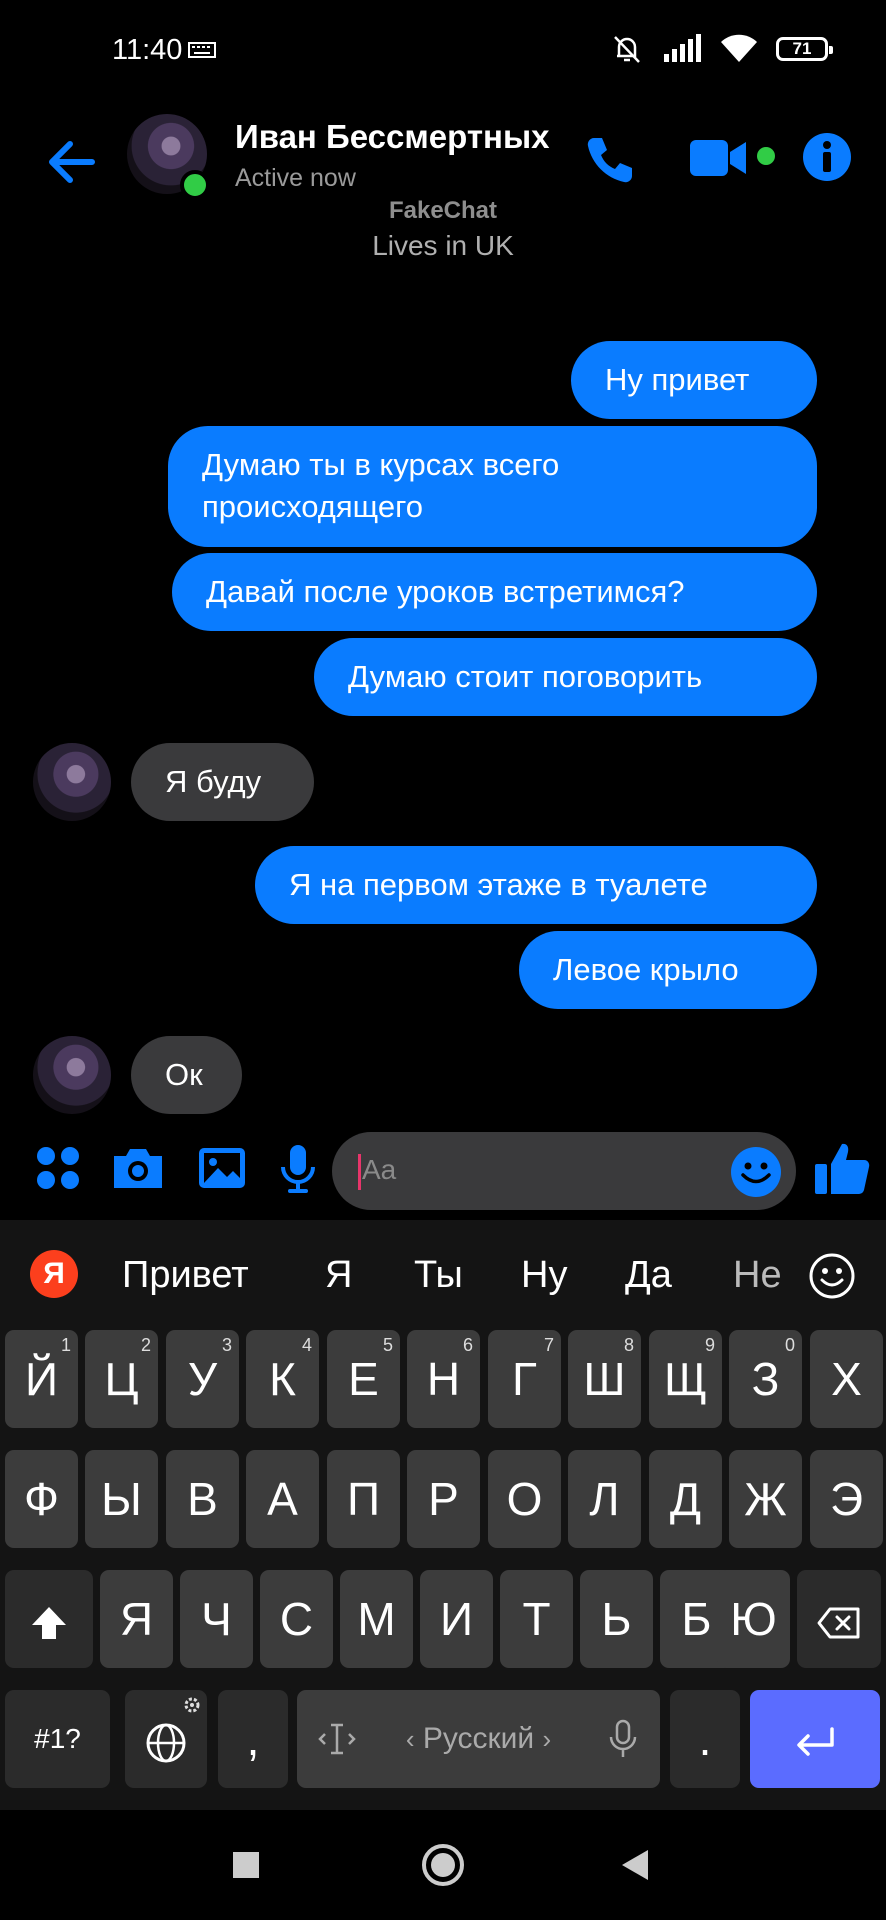 This screenshot has width=886, height=1920. Describe the element at coordinates (202, 1499) in the screenshot. I see `key: В` at that location.